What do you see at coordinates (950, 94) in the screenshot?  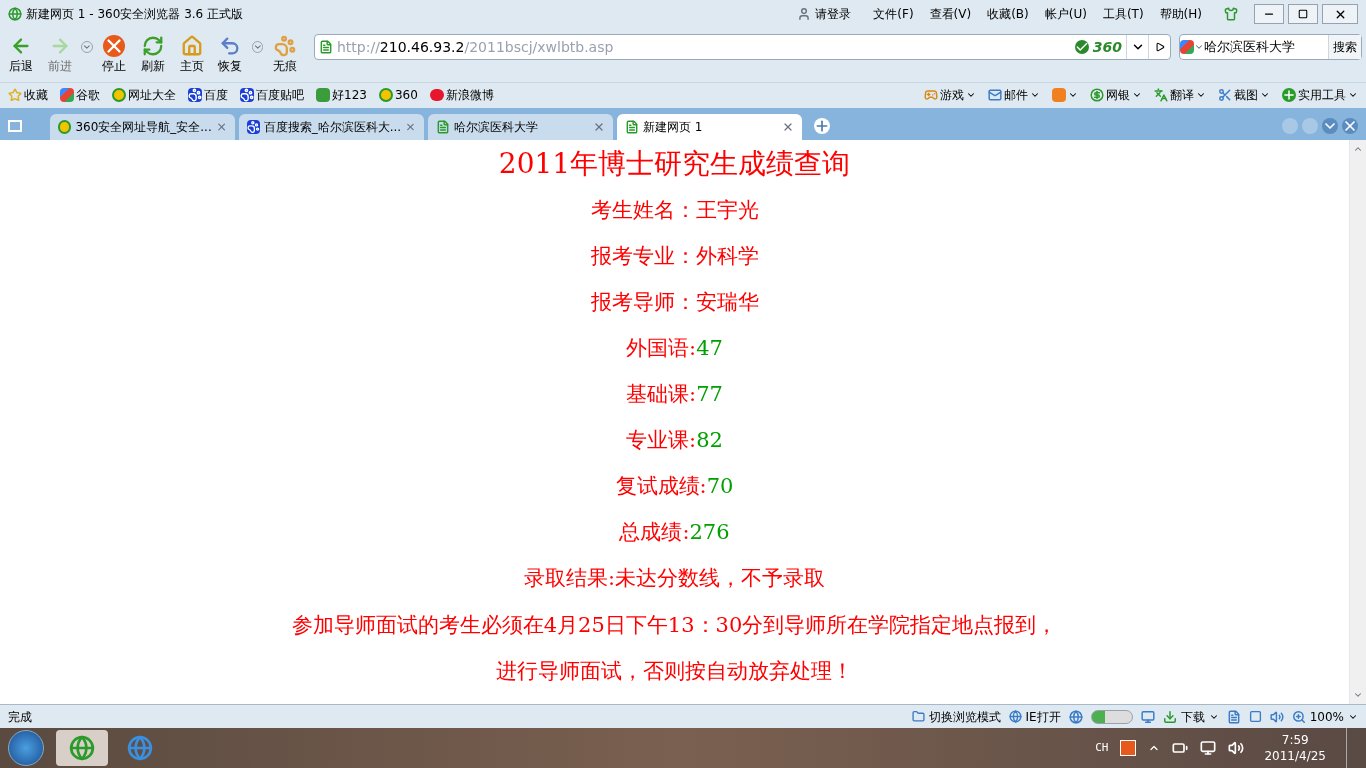 I see `toolbar-tool: 游戏` at bounding box center [950, 94].